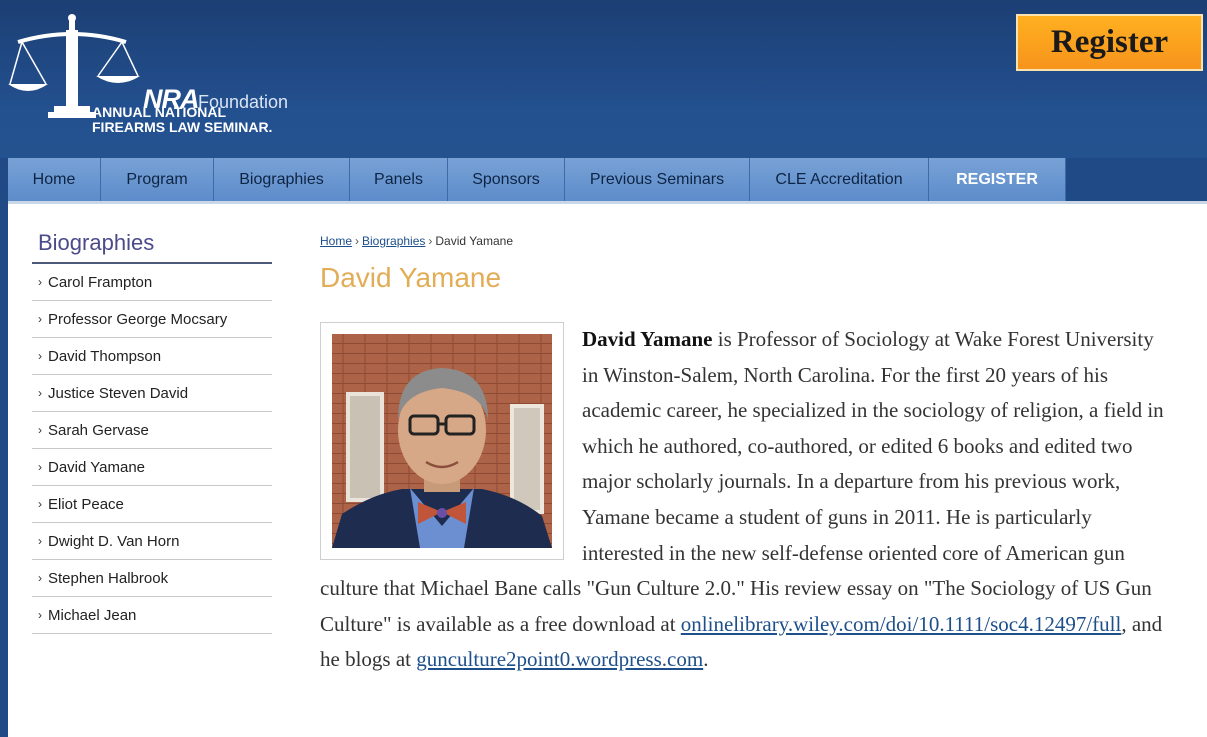 This screenshot has width=1207, height=737. Describe the element at coordinates (474, 241) in the screenshot. I see `breadcrumb-current: David Yamane` at that location.